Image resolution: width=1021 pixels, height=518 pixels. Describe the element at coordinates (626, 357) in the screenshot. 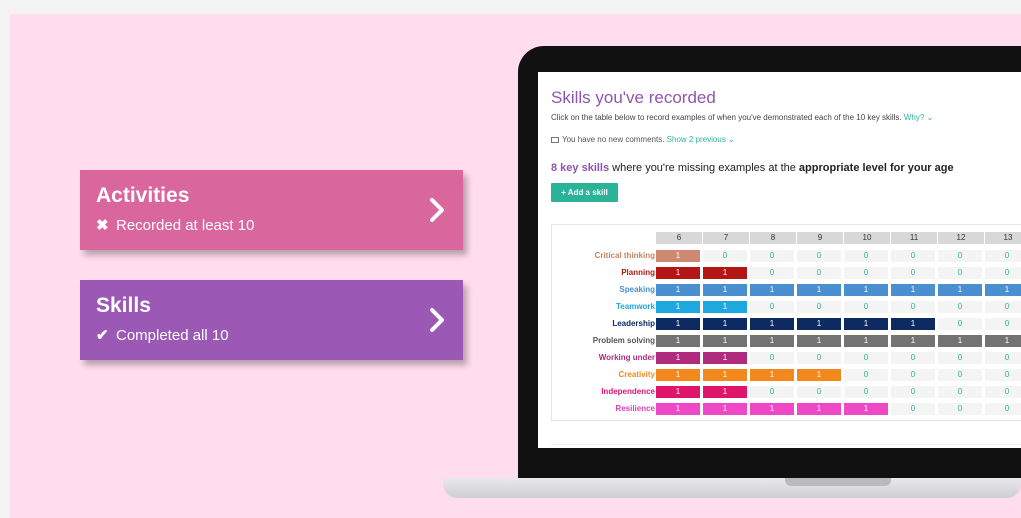

I see `skill-label: Working under` at that location.